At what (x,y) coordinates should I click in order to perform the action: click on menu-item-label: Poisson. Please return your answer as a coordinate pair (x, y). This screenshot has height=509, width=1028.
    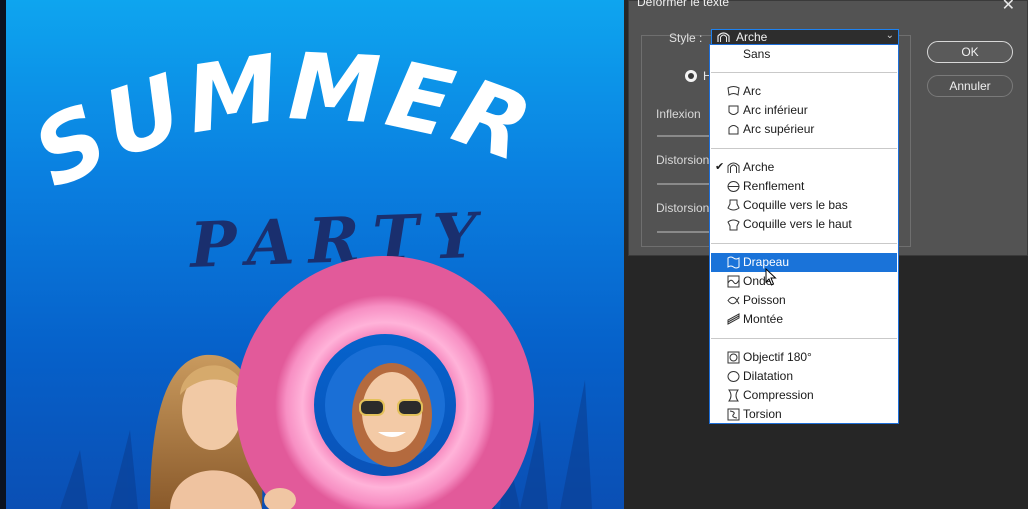
    Looking at the image, I should click on (764, 300).